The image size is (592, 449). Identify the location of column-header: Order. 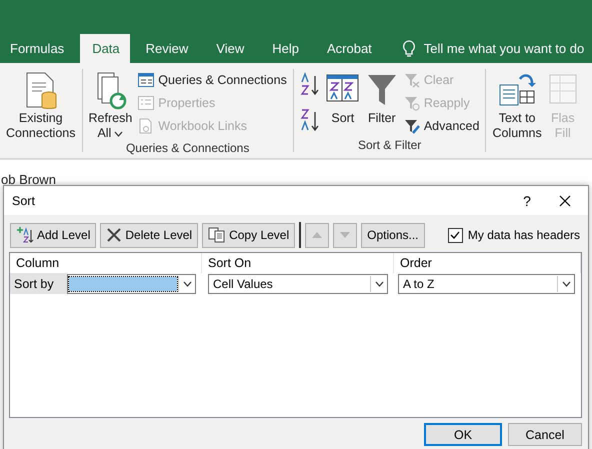
(487, 263).